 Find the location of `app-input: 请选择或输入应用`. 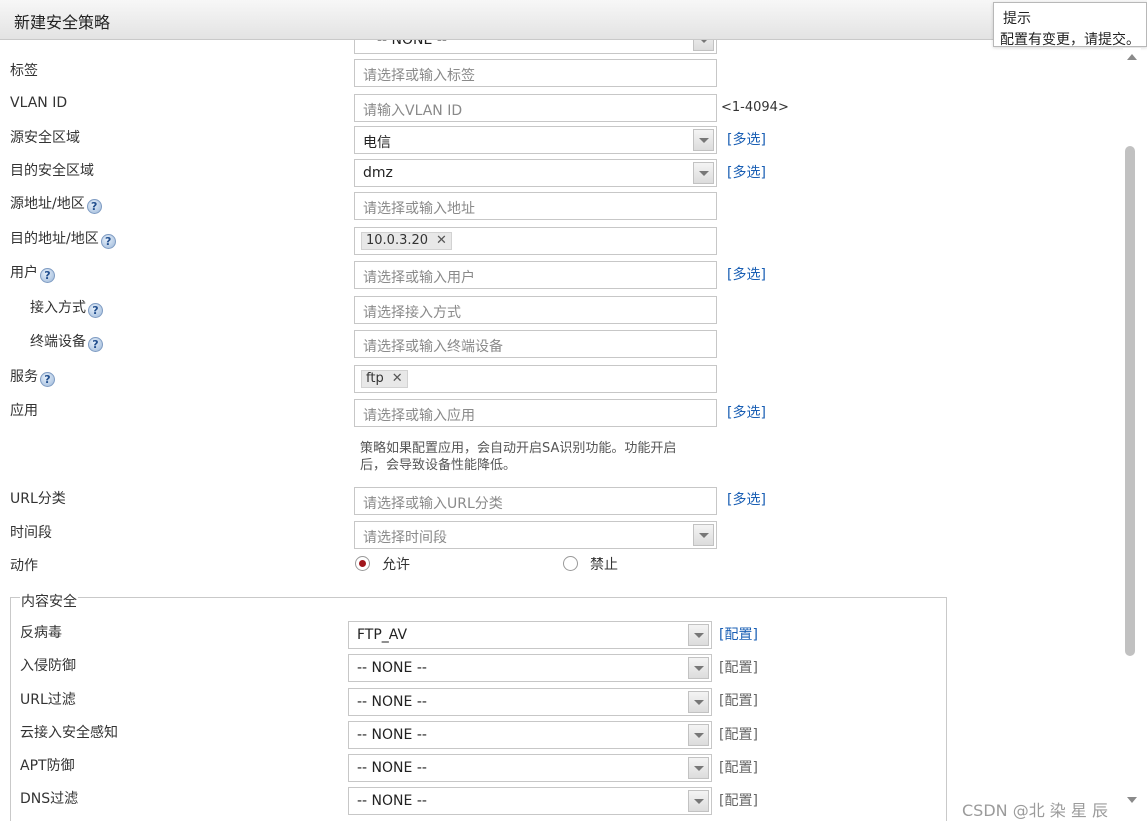

app-input: 请选择或输入应用 is located at coordinates (535, 413).